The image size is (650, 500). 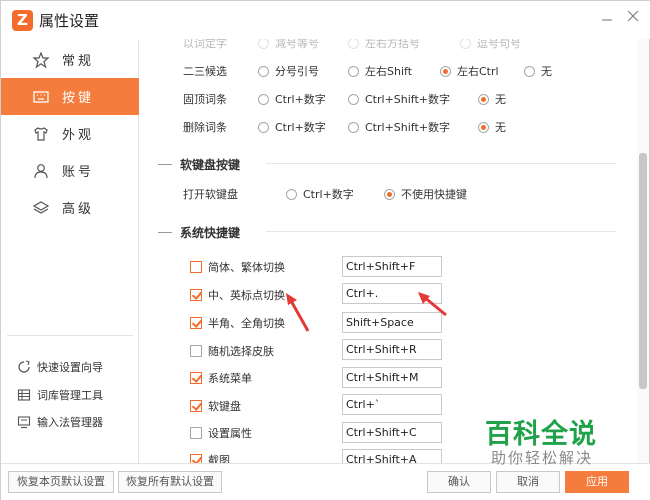 I want to click on shortcut-system-menu: 系统菜单, so click(x=221, y=378).